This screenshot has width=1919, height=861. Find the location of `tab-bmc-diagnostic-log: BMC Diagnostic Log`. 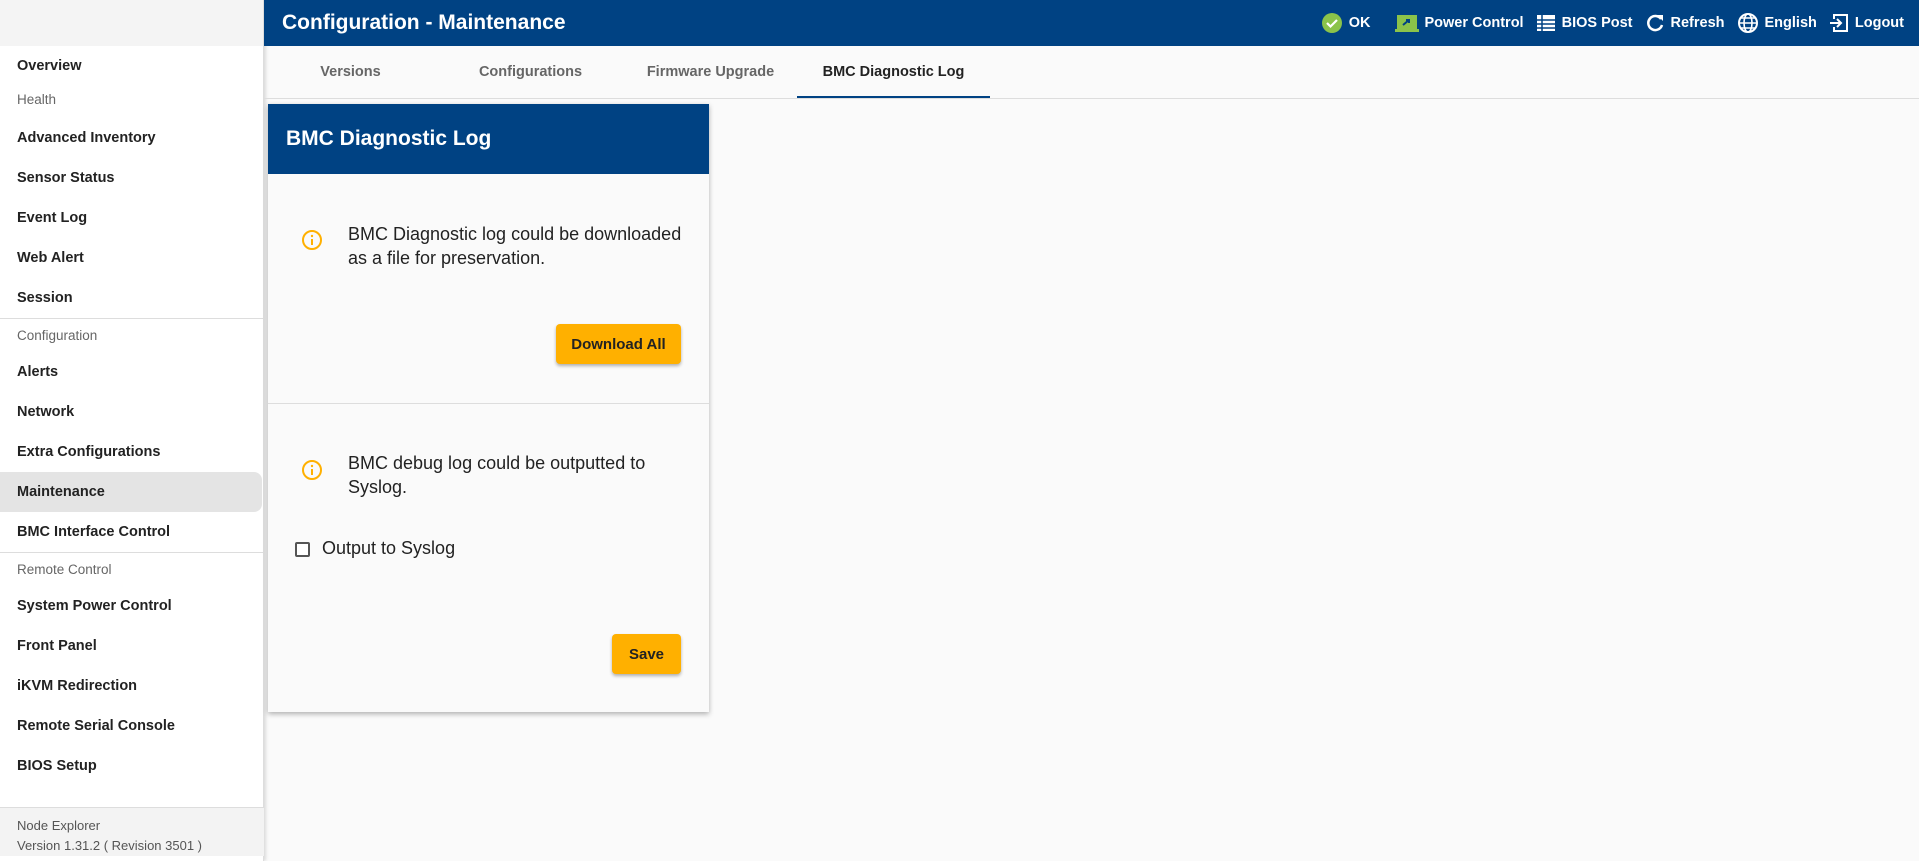

tab-bmc-diagnostic-log: BMC Diagnostic Log is located at coordinates (893, 72).